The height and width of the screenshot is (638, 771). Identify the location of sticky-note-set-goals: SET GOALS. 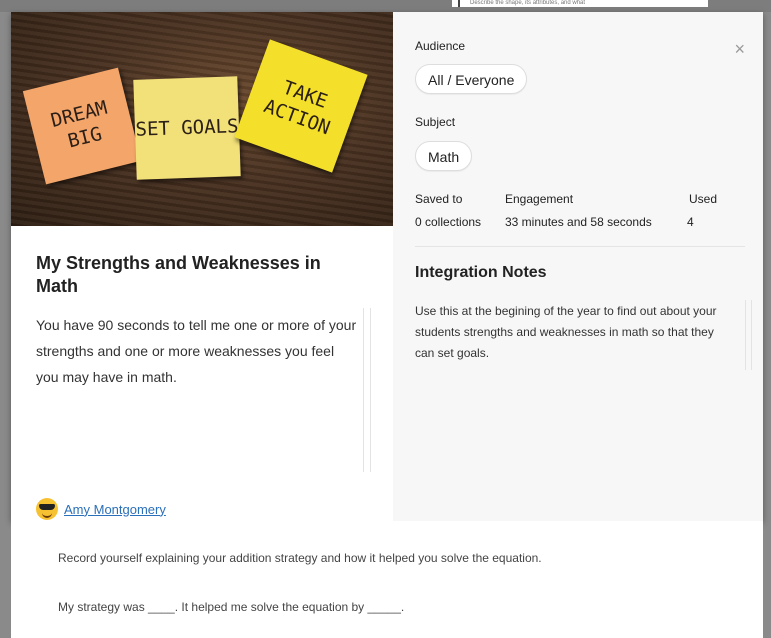
(187, 128).